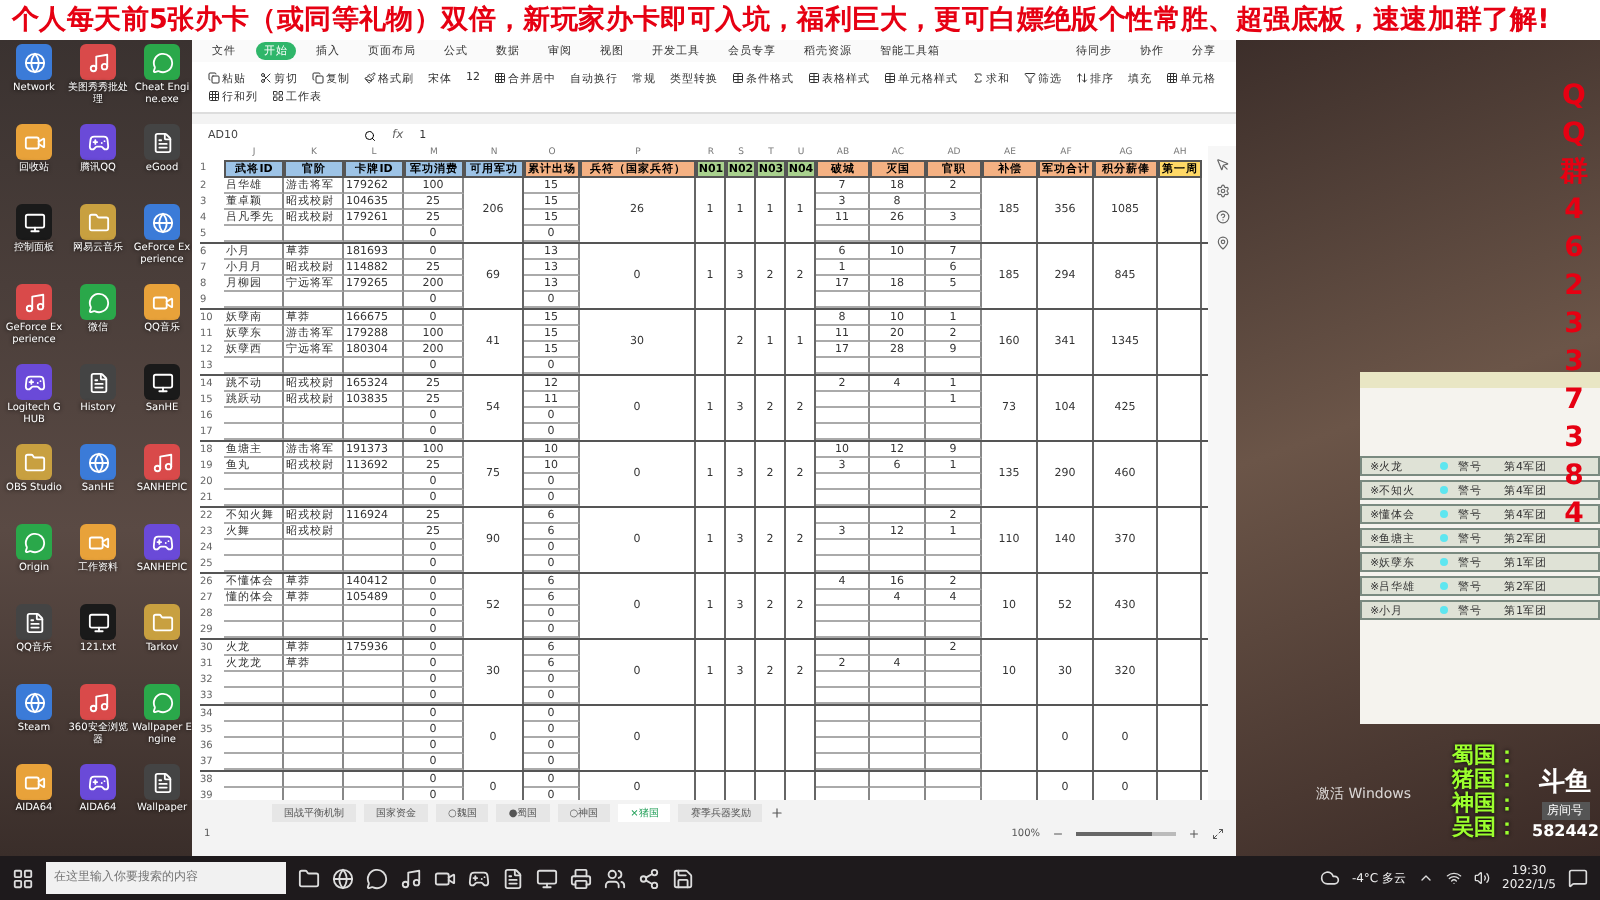 The image size is (1600, 900). Describe the element at coordinates (1426, 878) in the screenshot. I see `chevron-up-icon` at that location.